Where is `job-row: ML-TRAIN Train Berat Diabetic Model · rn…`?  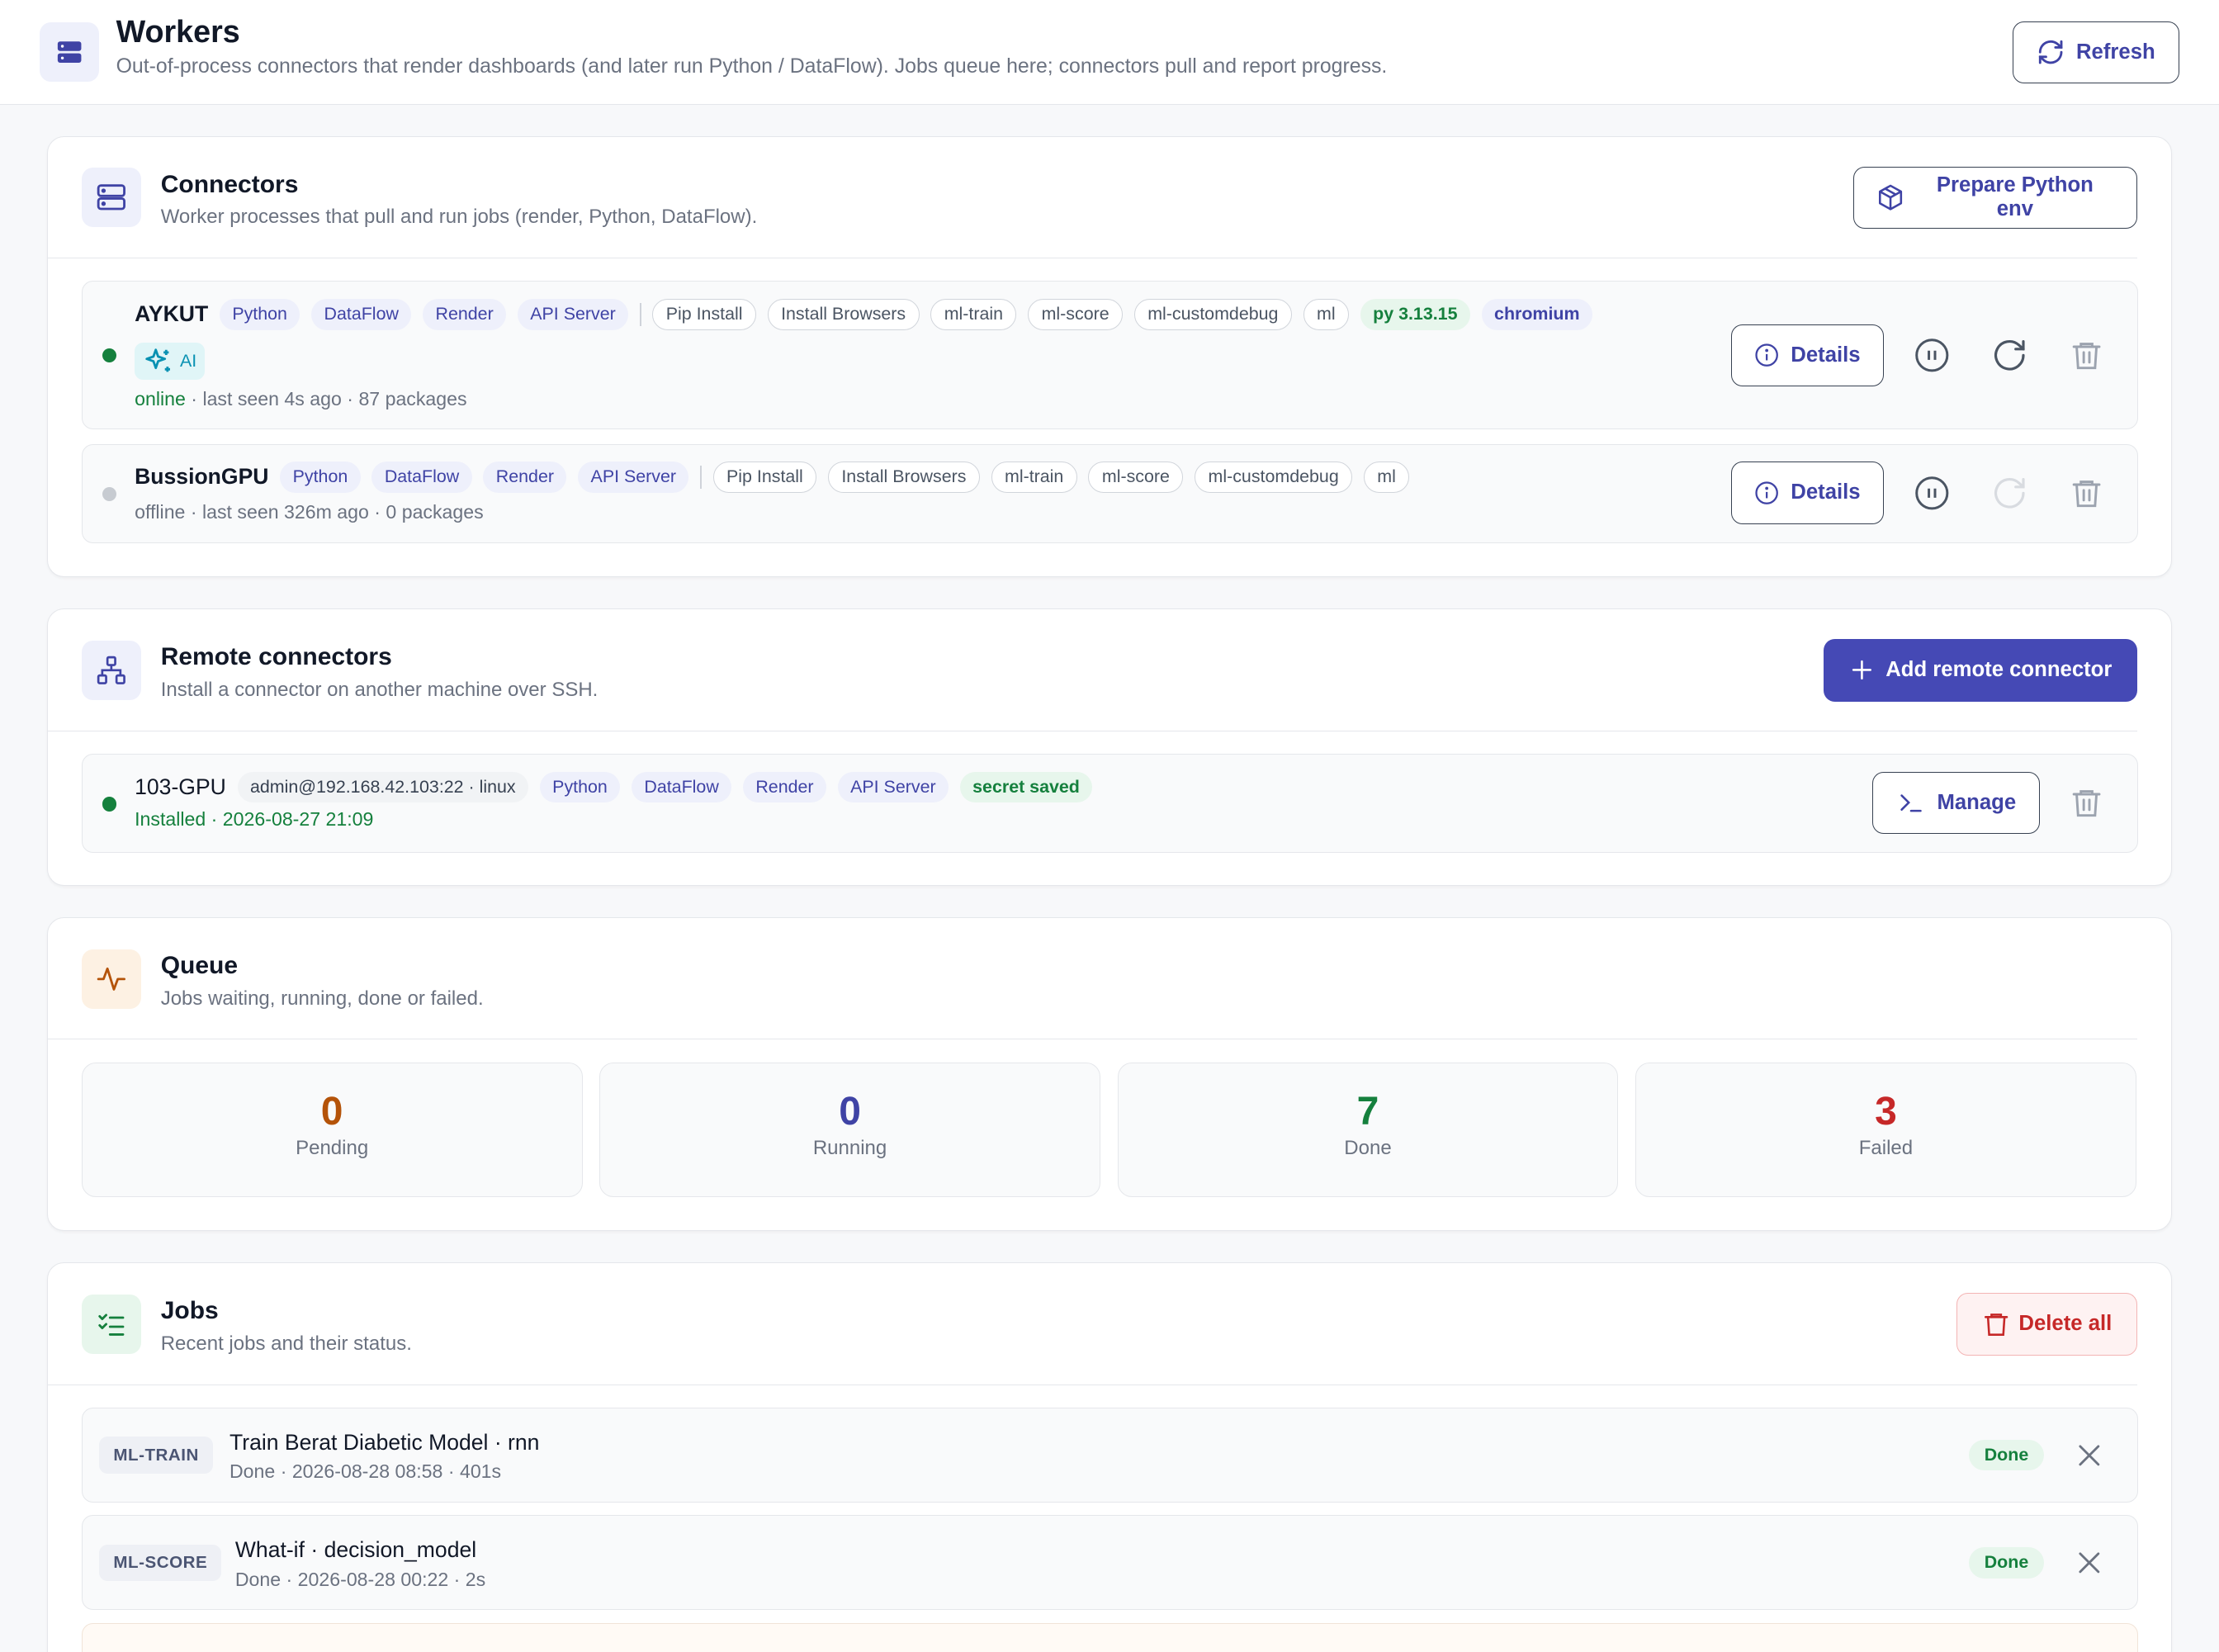 job-row: ML-TRAIN Train Berat Diabetic Model · rn… is located at coordinates (1109, 1455).